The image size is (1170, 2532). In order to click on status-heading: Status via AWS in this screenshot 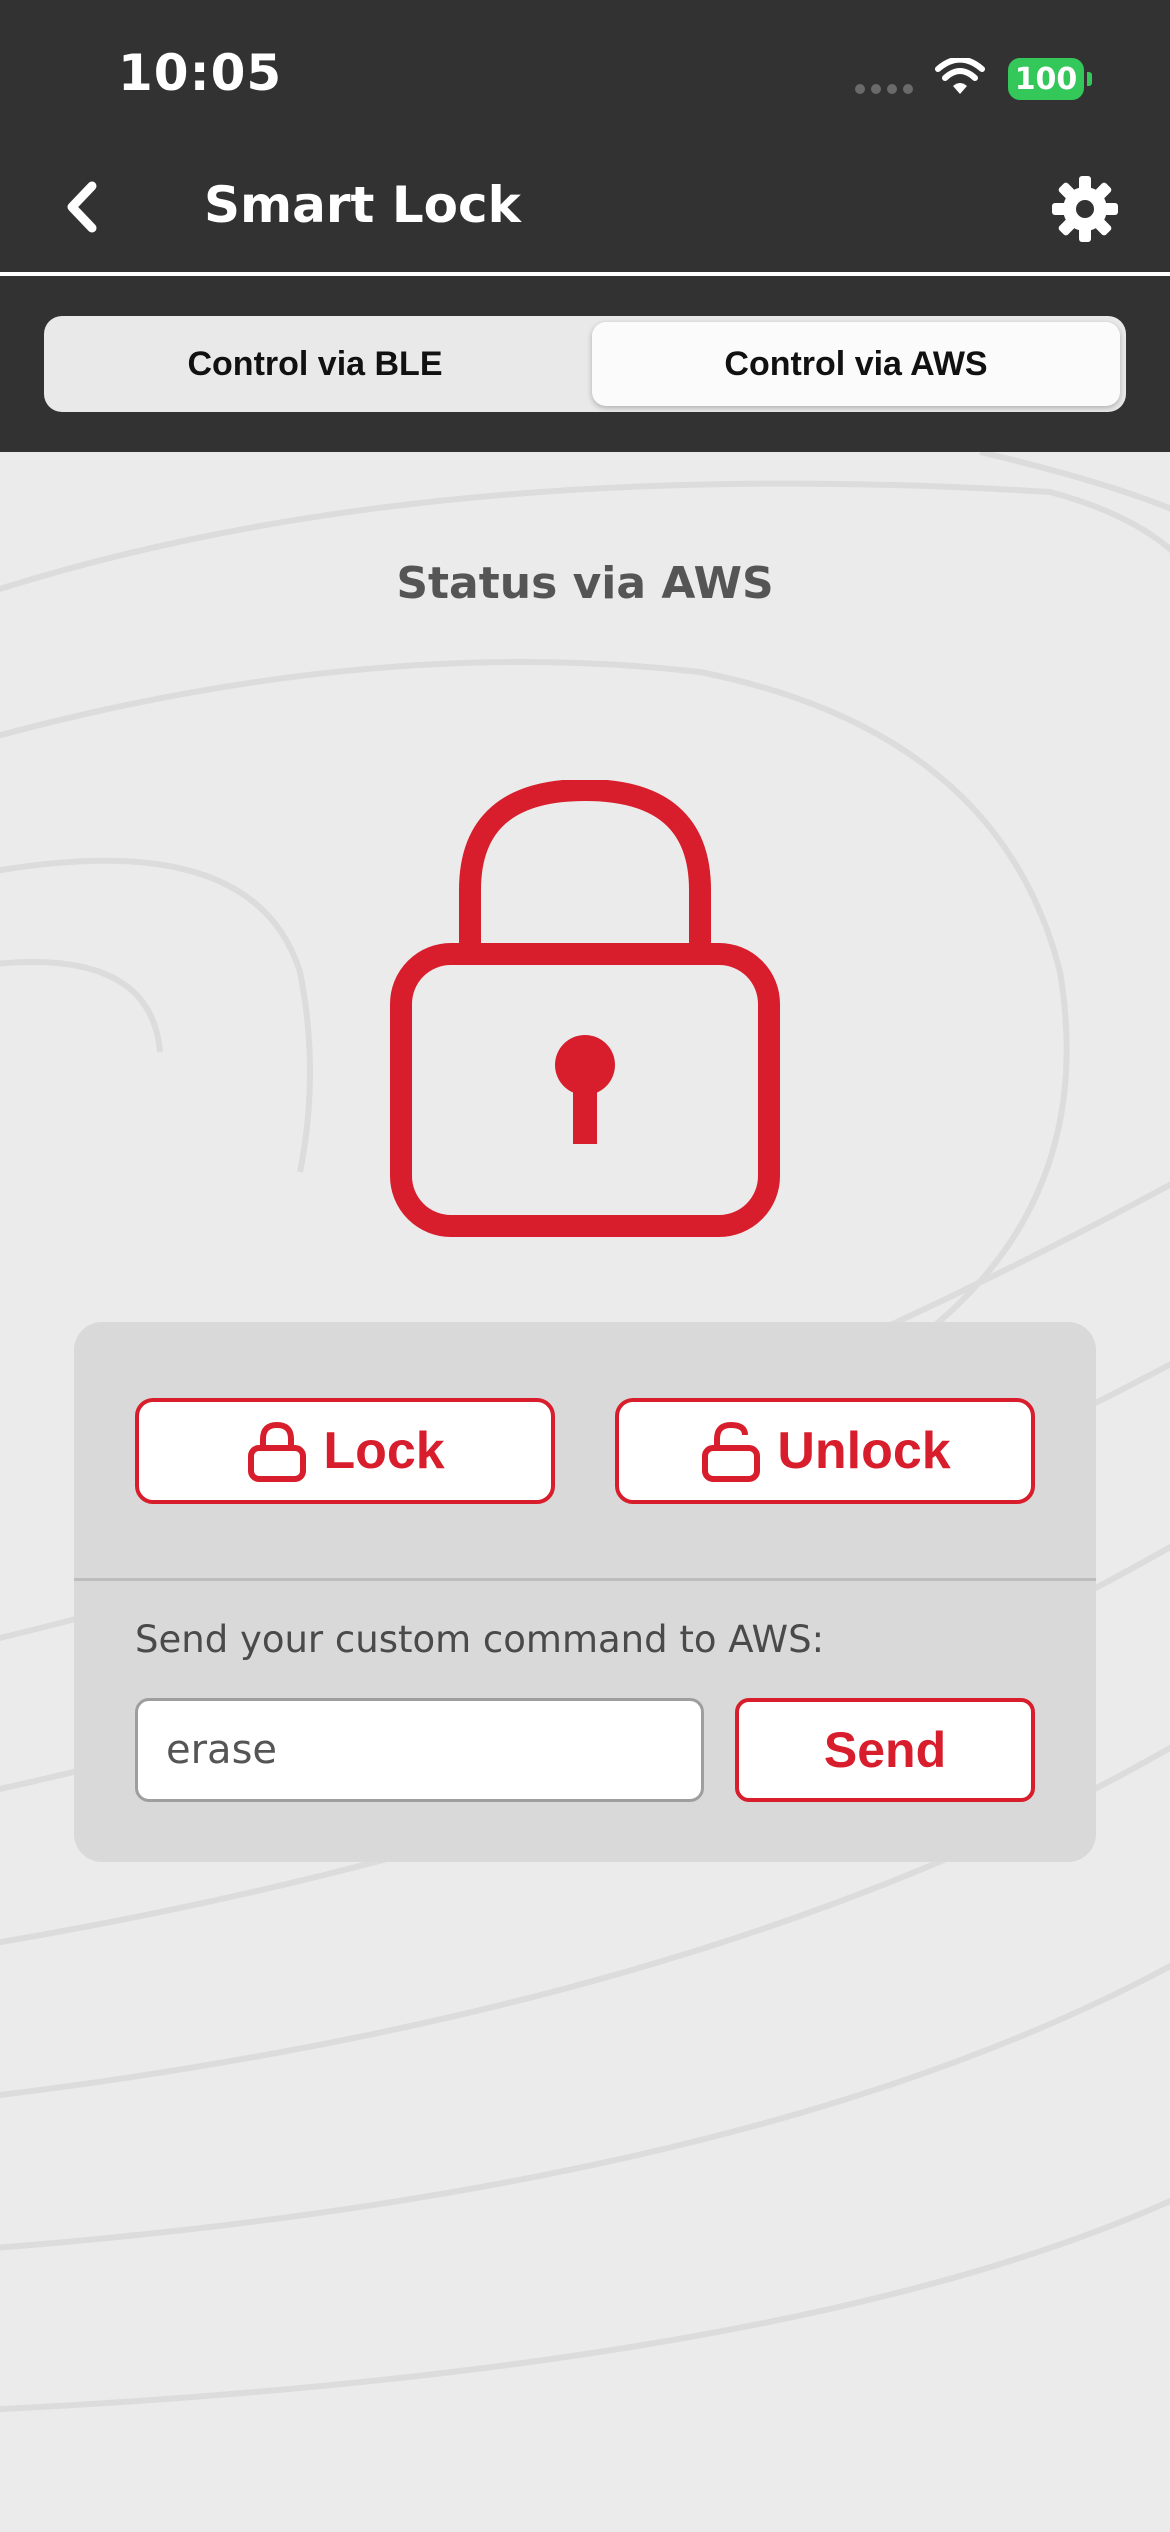, I will do `click(585, 583)`.